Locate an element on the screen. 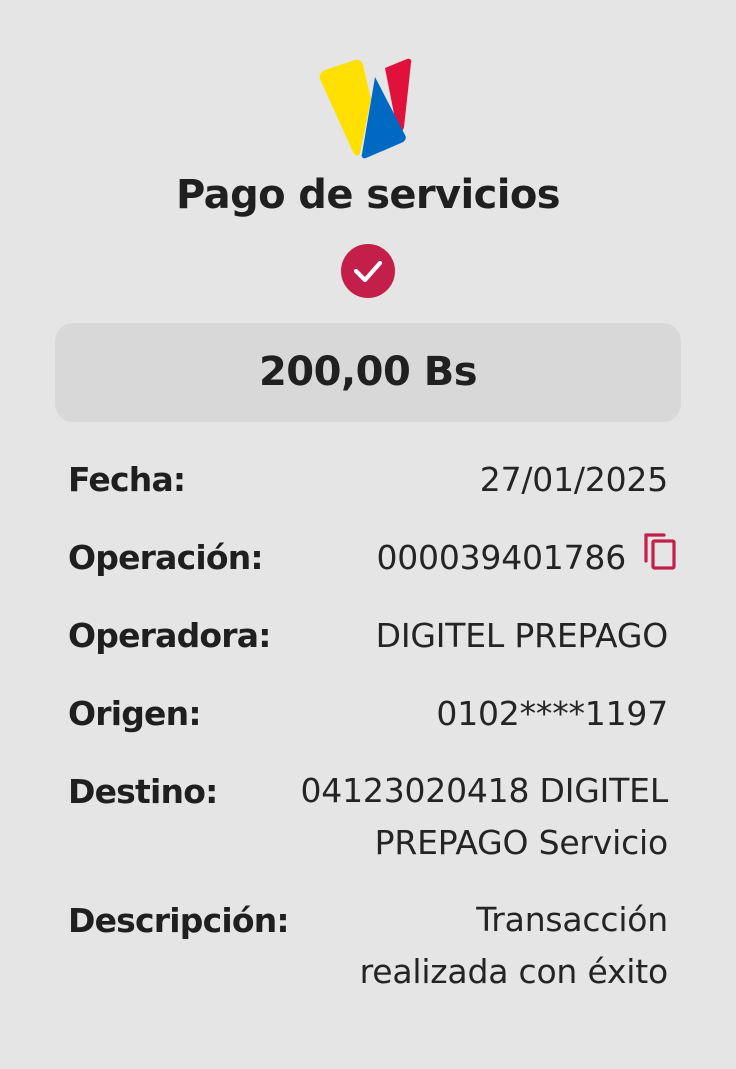 This screenshot has width=736, height=1069. fecha-label: Fecha: is located at coordinates (127, 479).